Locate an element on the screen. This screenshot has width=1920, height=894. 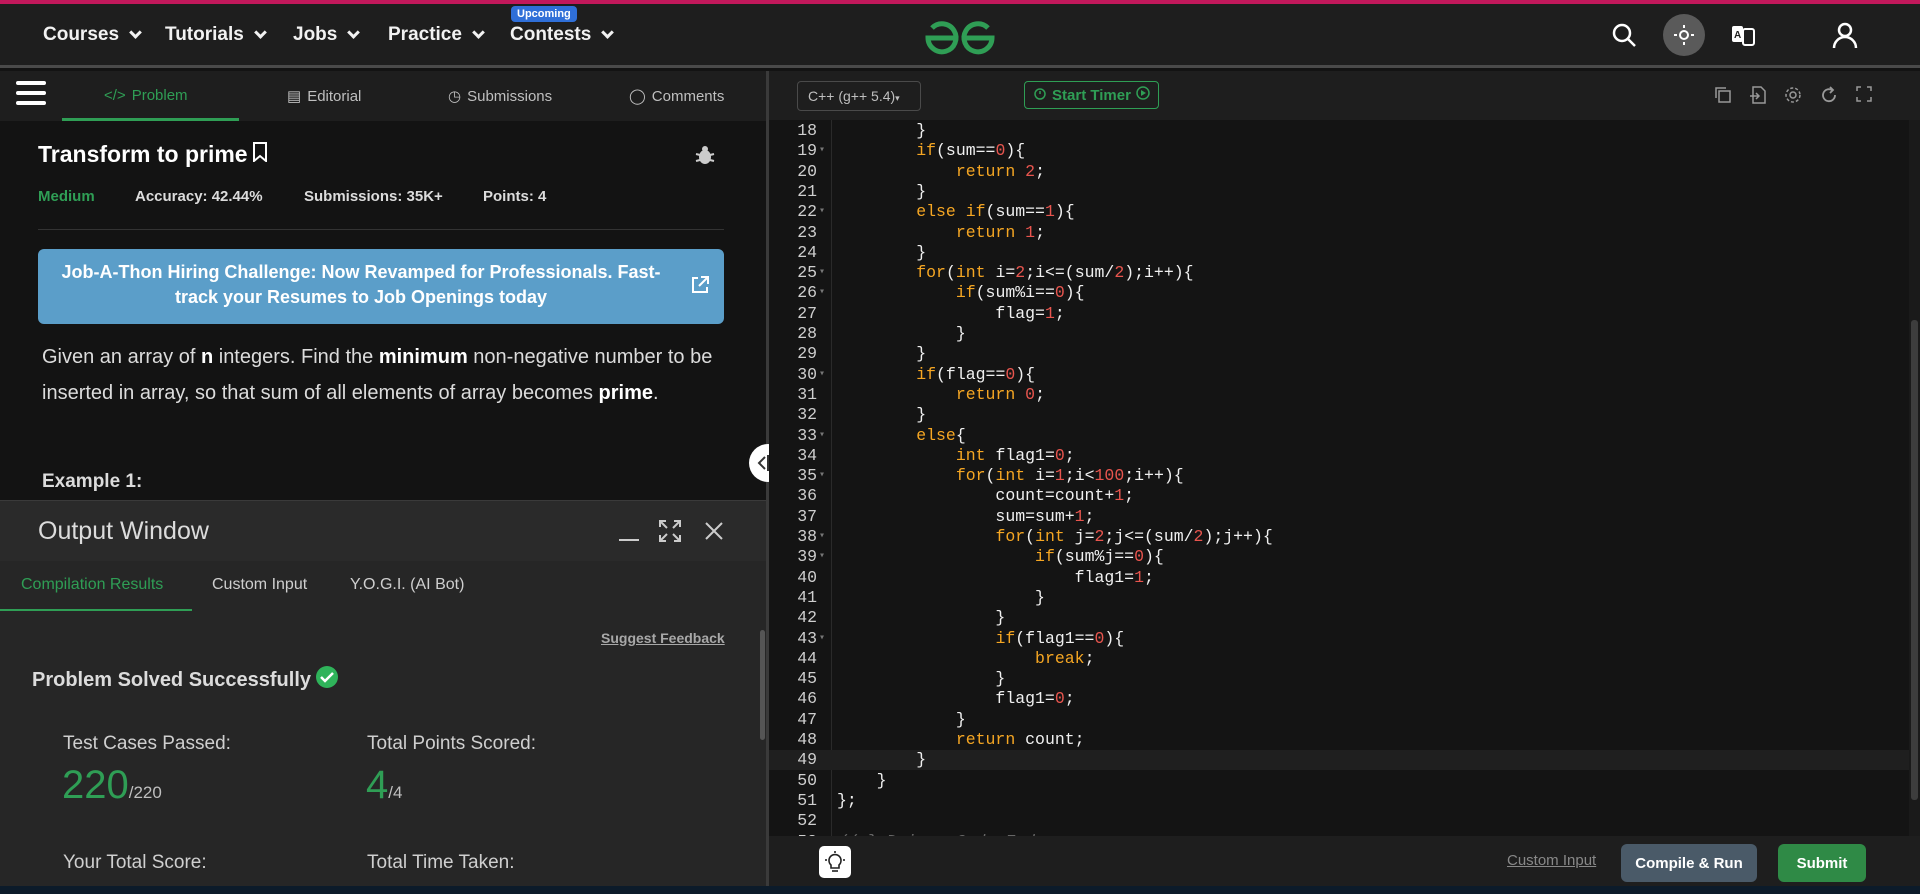
reset-icon is located at coordinates (1829, 97).